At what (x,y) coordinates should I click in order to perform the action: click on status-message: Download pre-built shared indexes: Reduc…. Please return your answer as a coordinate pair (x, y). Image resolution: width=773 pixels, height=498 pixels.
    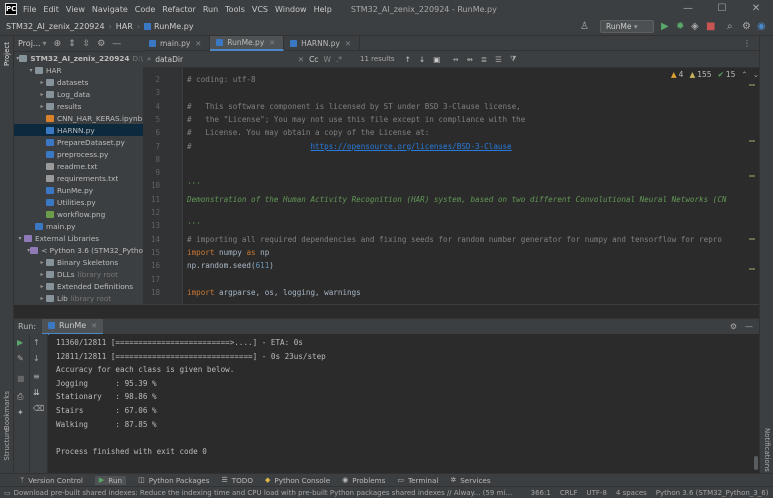
    Looking at the image, I should click on (264, 493).